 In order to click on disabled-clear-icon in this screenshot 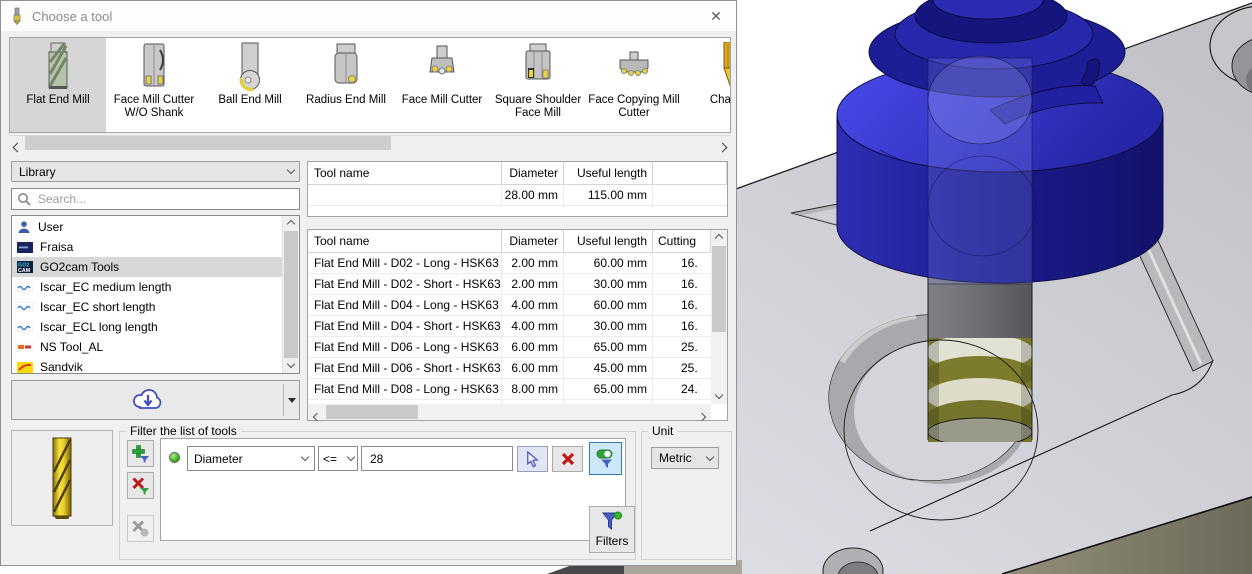, I will do `click(139, 527)`.